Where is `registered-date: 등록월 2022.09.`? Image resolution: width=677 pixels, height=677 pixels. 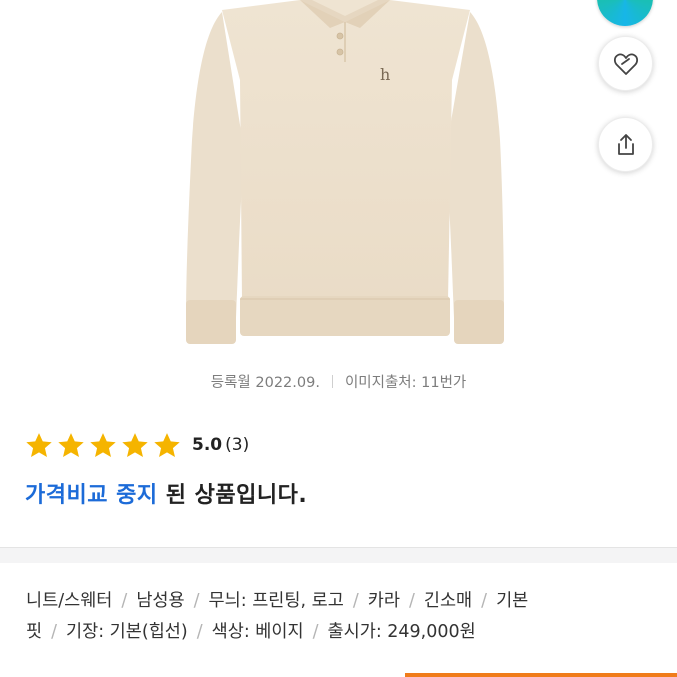 registered-date: 등록월 2022.09. is located at coordinates (265, 383).